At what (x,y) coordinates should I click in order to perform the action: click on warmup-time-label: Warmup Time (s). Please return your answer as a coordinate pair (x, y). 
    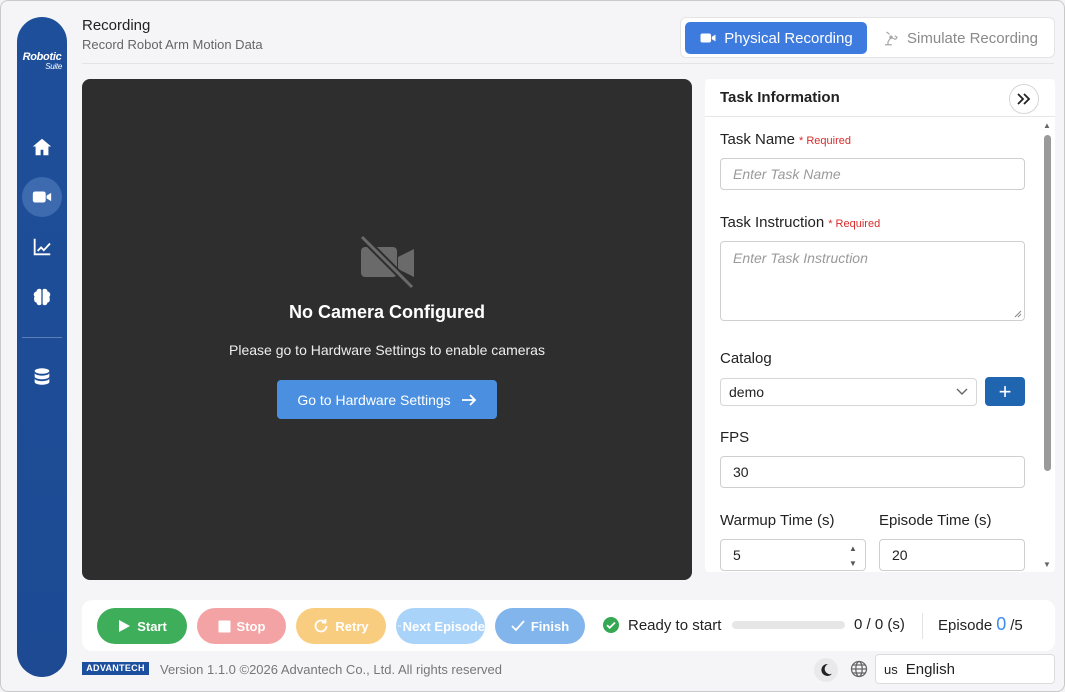
    Looking at the image, I should click on (777, 520).